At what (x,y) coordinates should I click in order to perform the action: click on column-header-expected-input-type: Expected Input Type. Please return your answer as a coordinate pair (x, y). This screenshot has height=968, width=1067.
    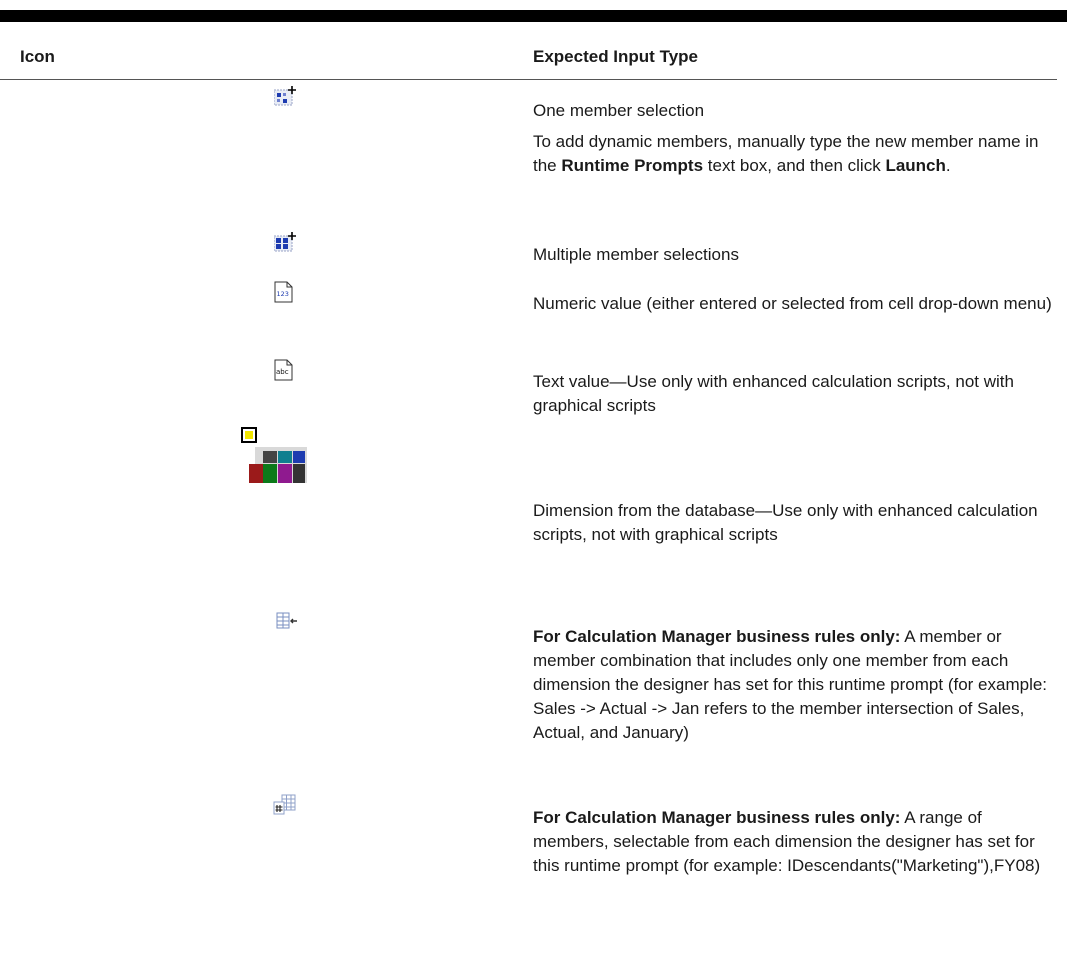
    Looking at the image, I should click on (615, 56).